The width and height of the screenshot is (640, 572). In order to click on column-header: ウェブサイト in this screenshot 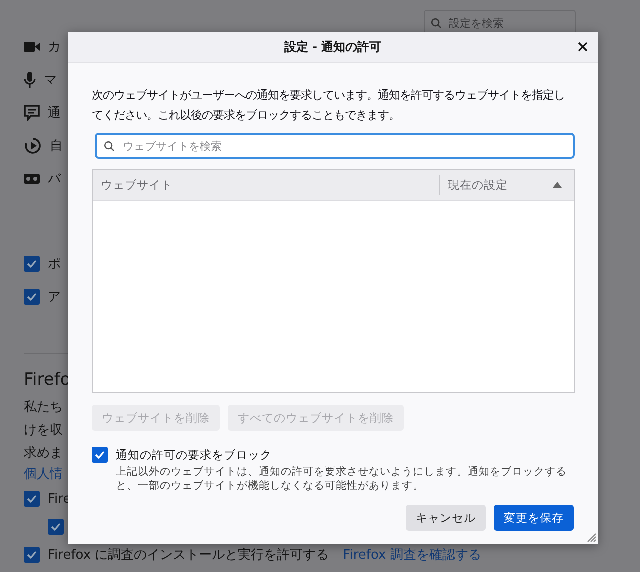, I will do `click(266, 185)`.